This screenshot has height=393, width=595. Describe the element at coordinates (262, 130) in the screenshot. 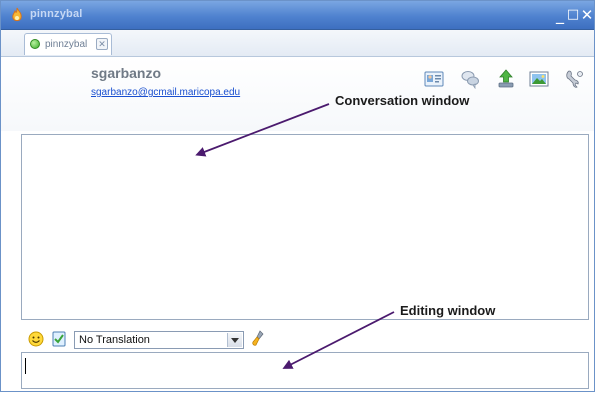

I see `conversation-arrow` at that location.